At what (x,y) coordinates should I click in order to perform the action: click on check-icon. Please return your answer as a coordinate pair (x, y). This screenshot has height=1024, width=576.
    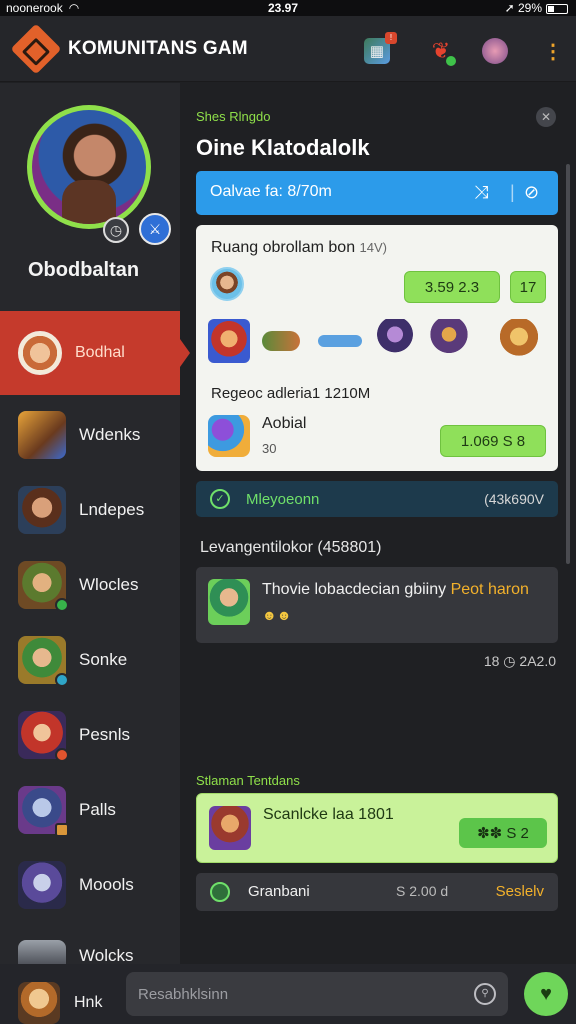
    Looking at the image, I should click on (220, 892).